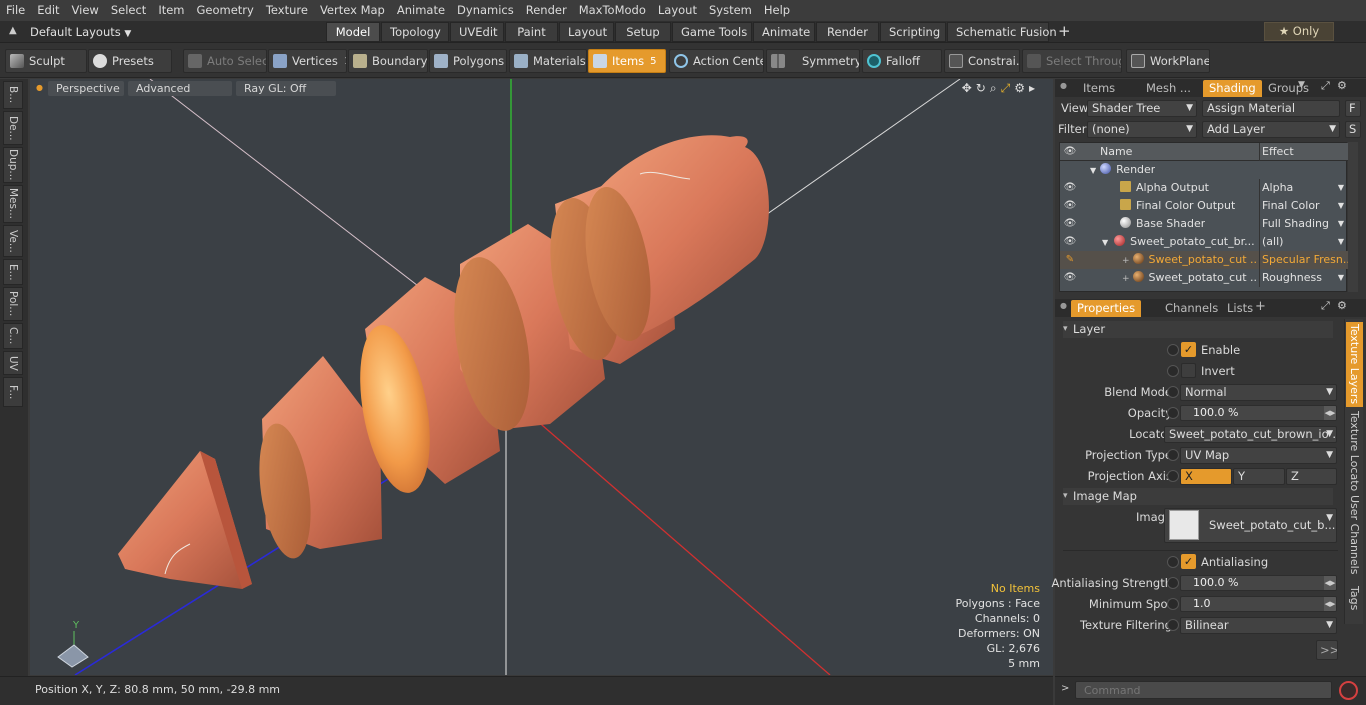  I want to click on tree-row-final-color-output: 👁 Final Color Output Final Color ▼, so click(1204, 206).